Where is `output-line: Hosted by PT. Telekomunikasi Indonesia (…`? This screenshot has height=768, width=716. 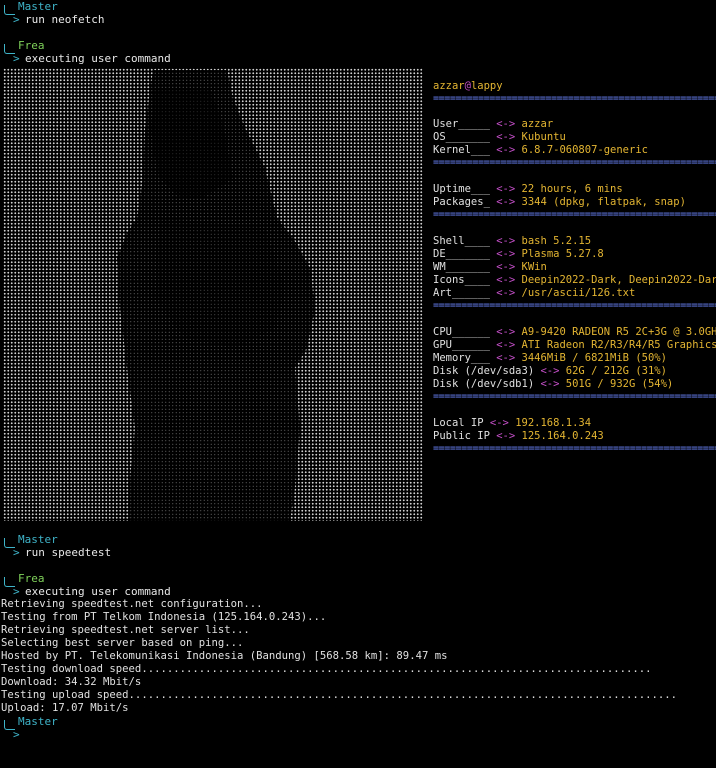
output-line: Hosted by PT. Telekomunikasi Indonesia (… is located at coordinates (224, 656).